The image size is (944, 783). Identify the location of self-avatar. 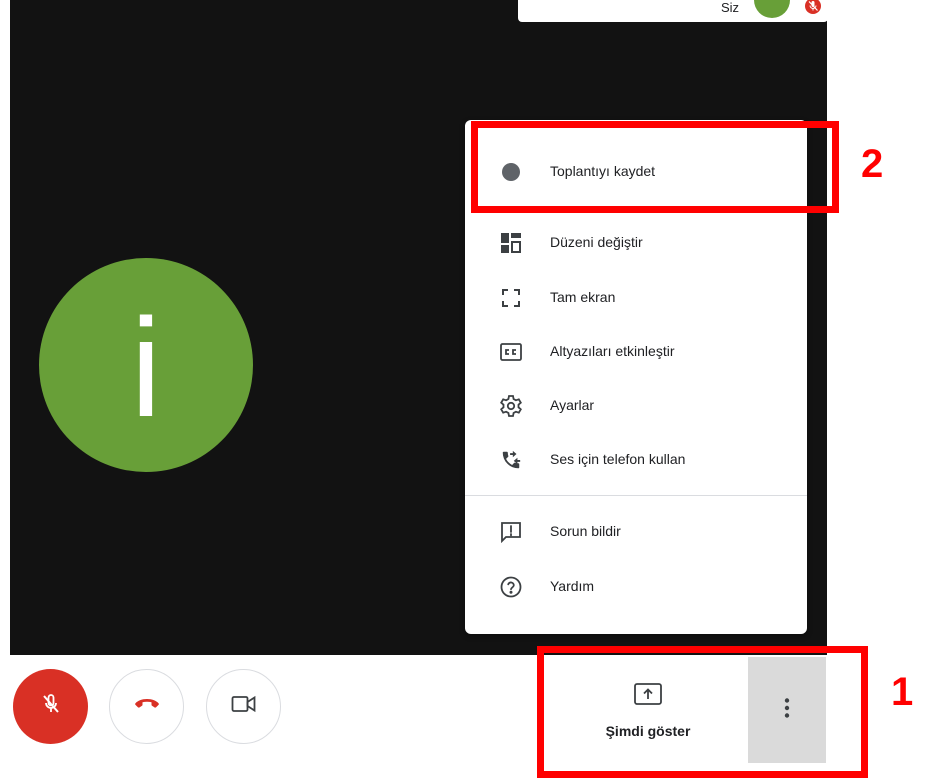
(772, 9).